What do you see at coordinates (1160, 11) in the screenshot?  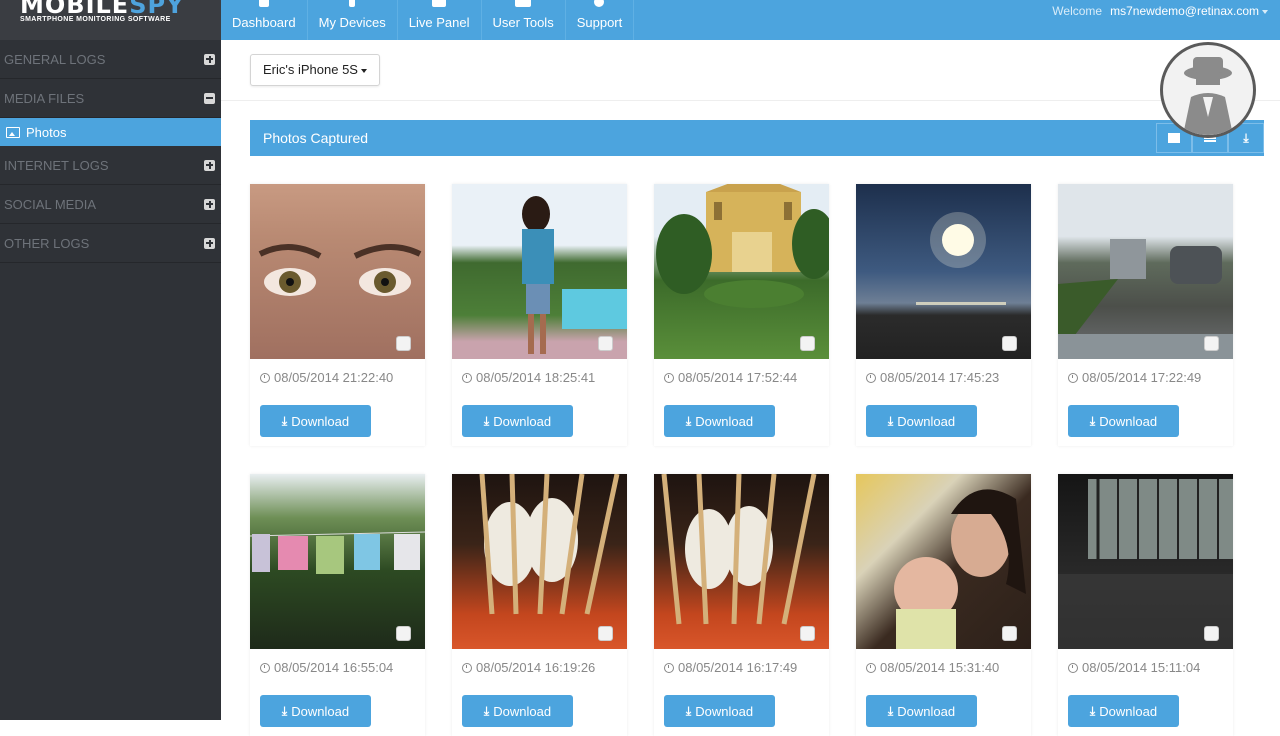 I see `welcome-user-menu: Welcome ms7newdemo@retinax.com` at bounding box center [1160, 11].